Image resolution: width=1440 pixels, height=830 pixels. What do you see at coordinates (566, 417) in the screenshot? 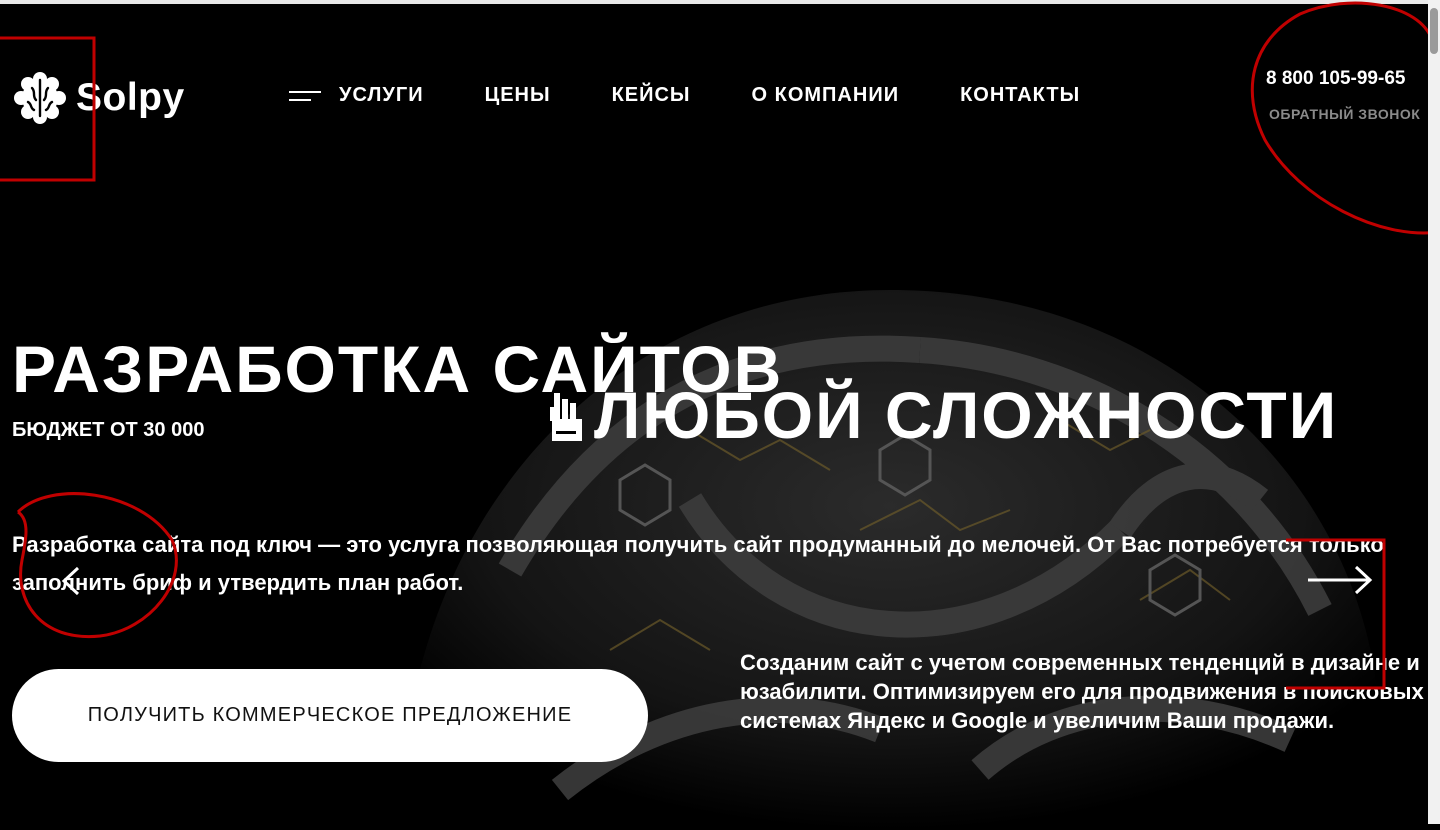
I see `hand-cursor-icon` at bounding box center [566, 417].